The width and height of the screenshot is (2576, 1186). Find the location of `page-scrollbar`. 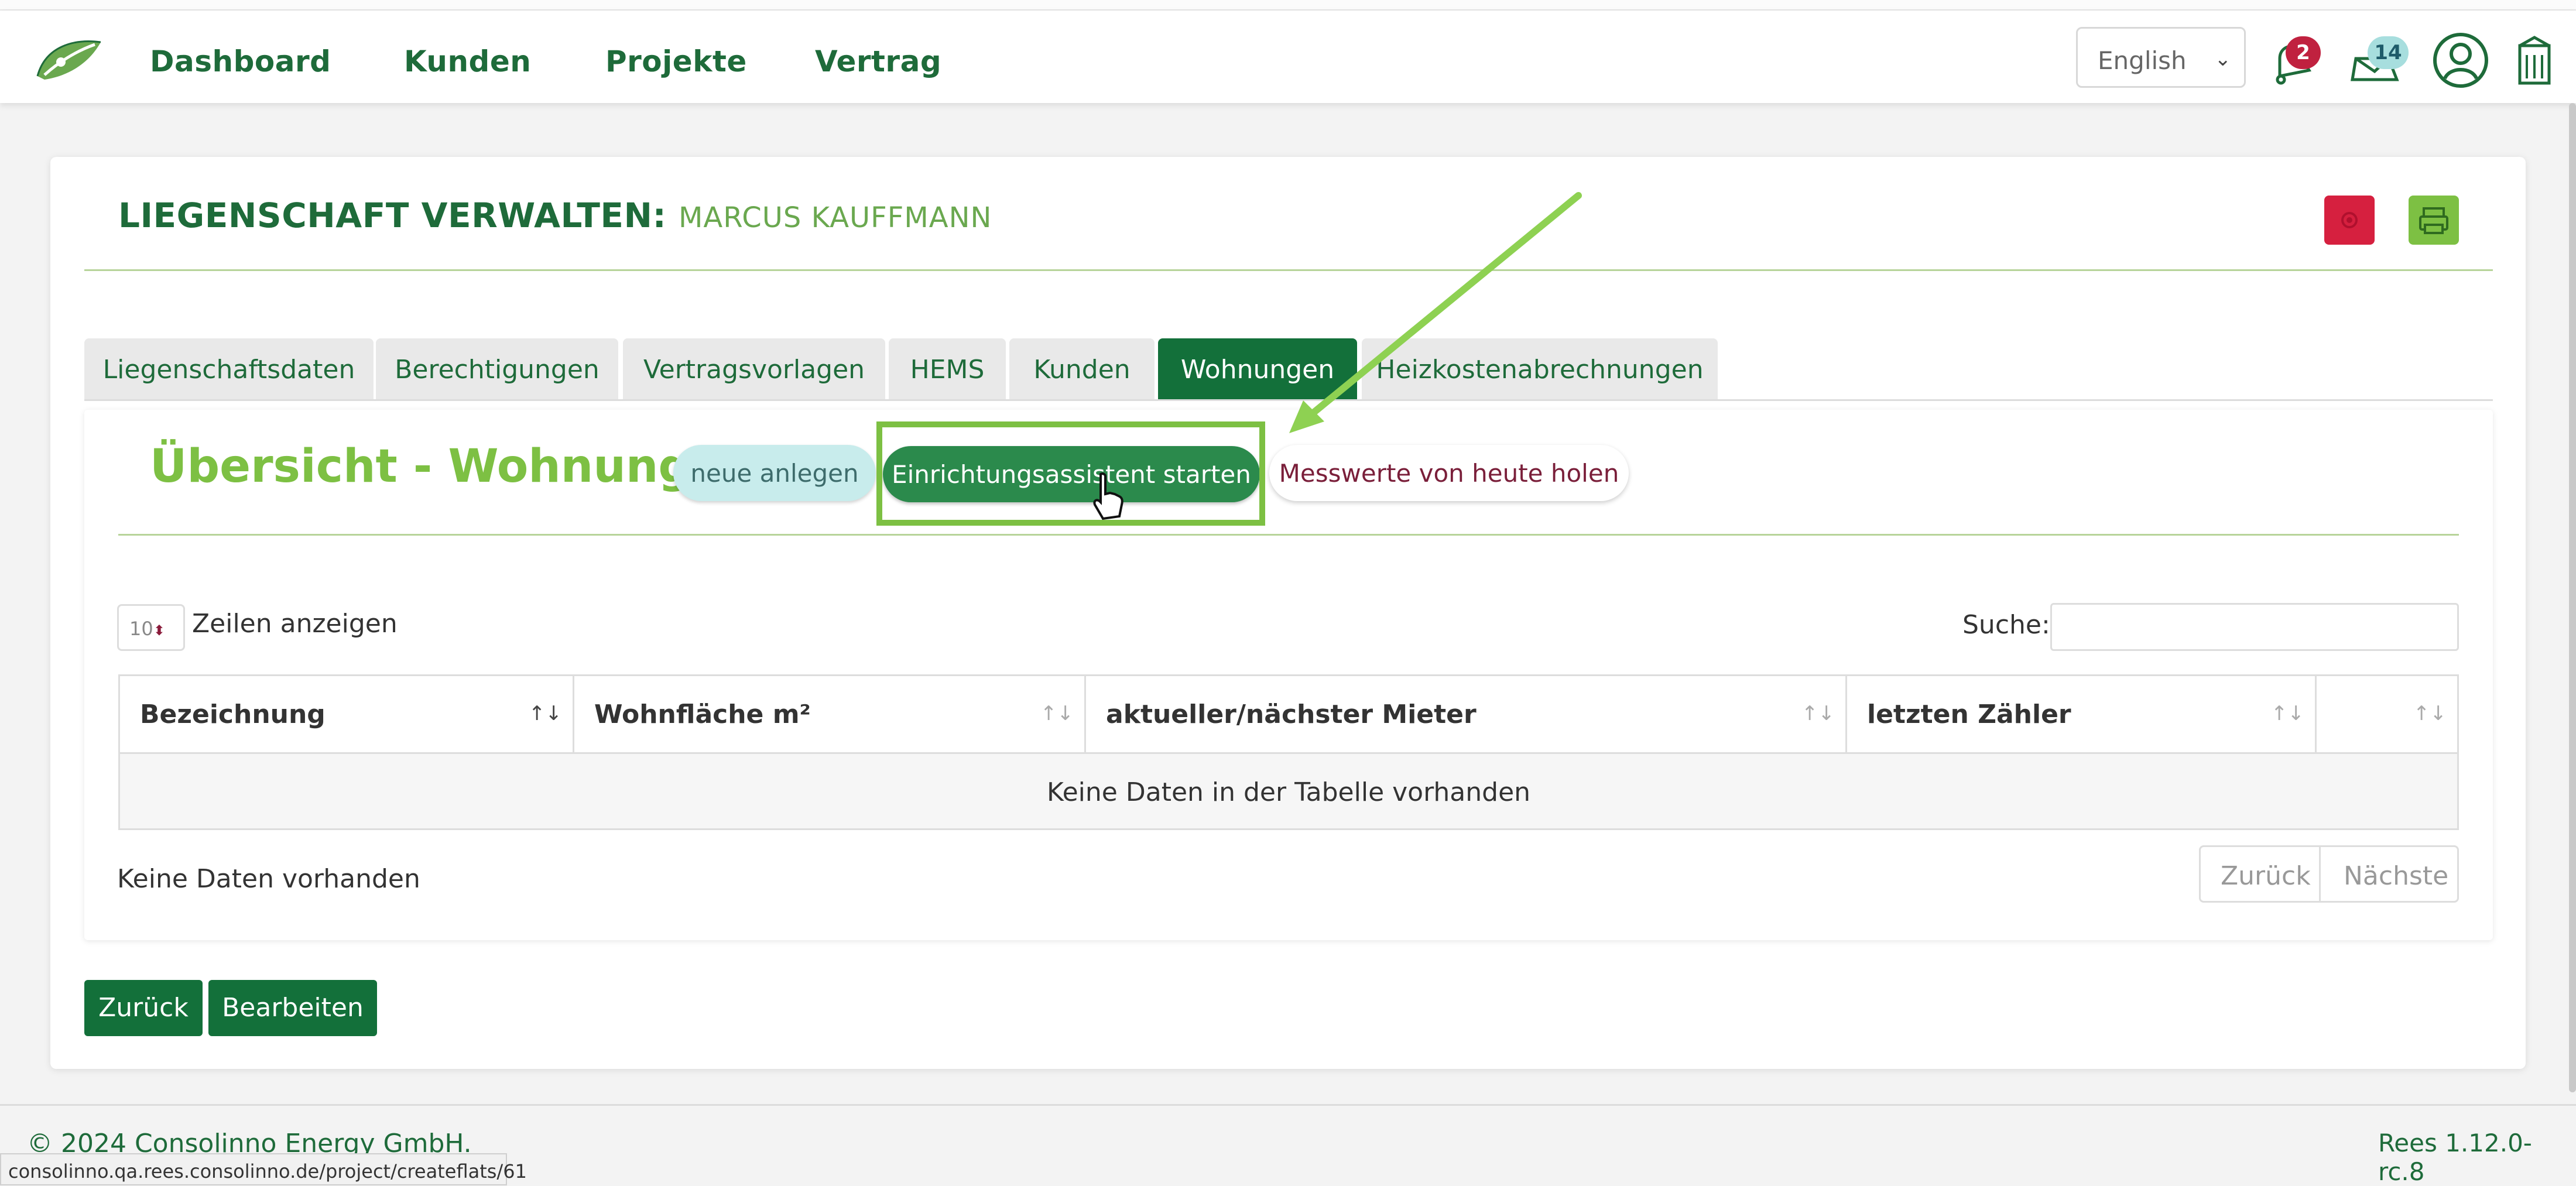

page-scrollbar is located at coordinates (2572, 597).